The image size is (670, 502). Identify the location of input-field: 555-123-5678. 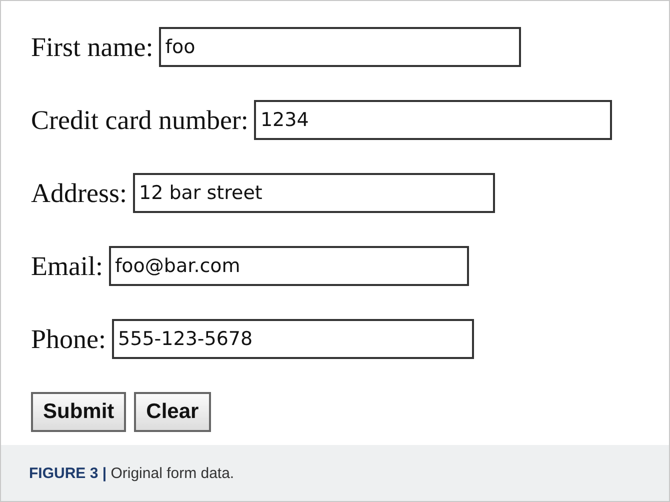
(293, 339).